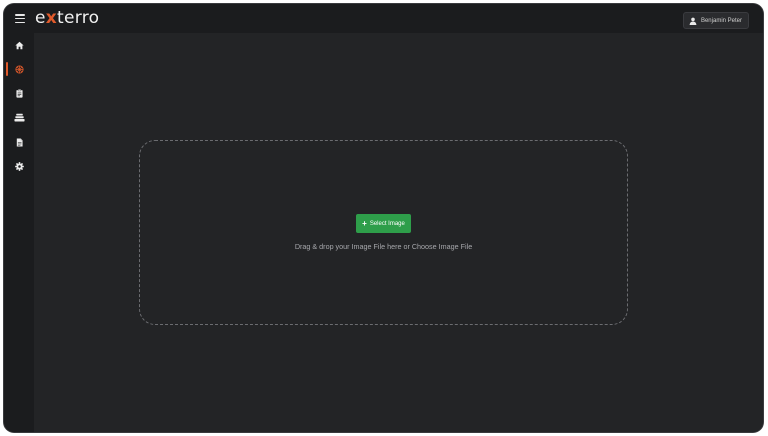 The image size is (768, 436). I want to click on sidebar-item-documents, so click(19, 142).